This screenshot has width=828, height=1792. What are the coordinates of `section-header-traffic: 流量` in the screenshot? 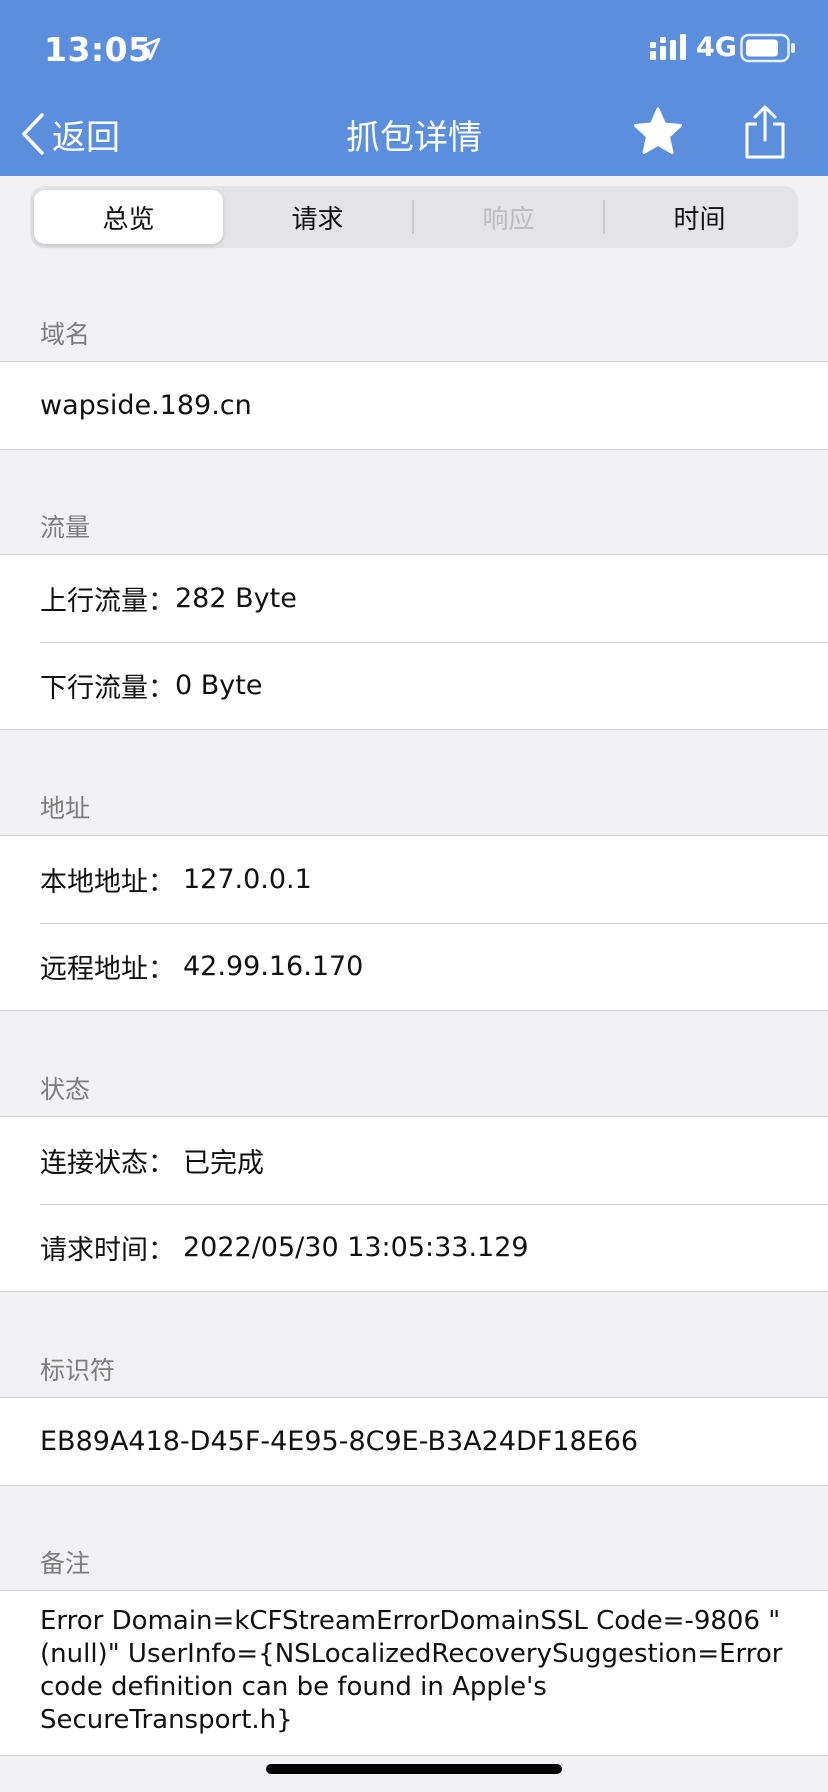 It's located at (65, 527).